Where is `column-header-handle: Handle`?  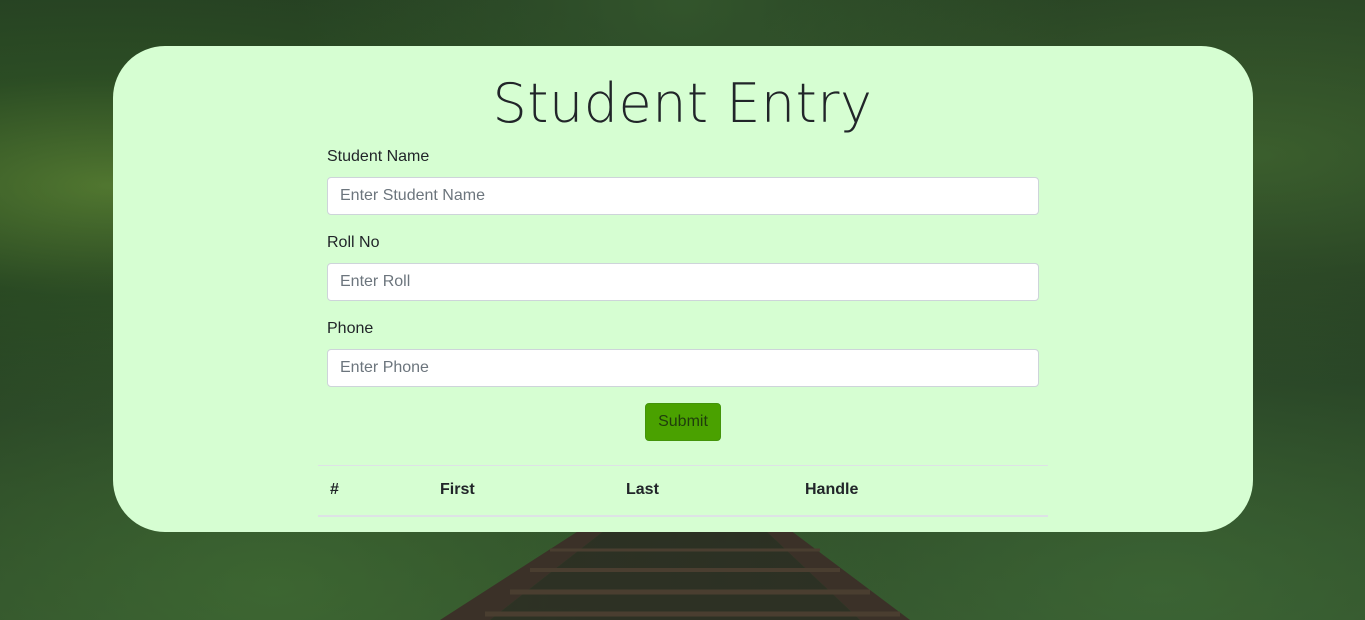 column-header-handle: Handle is located at coordinates (920, 491).